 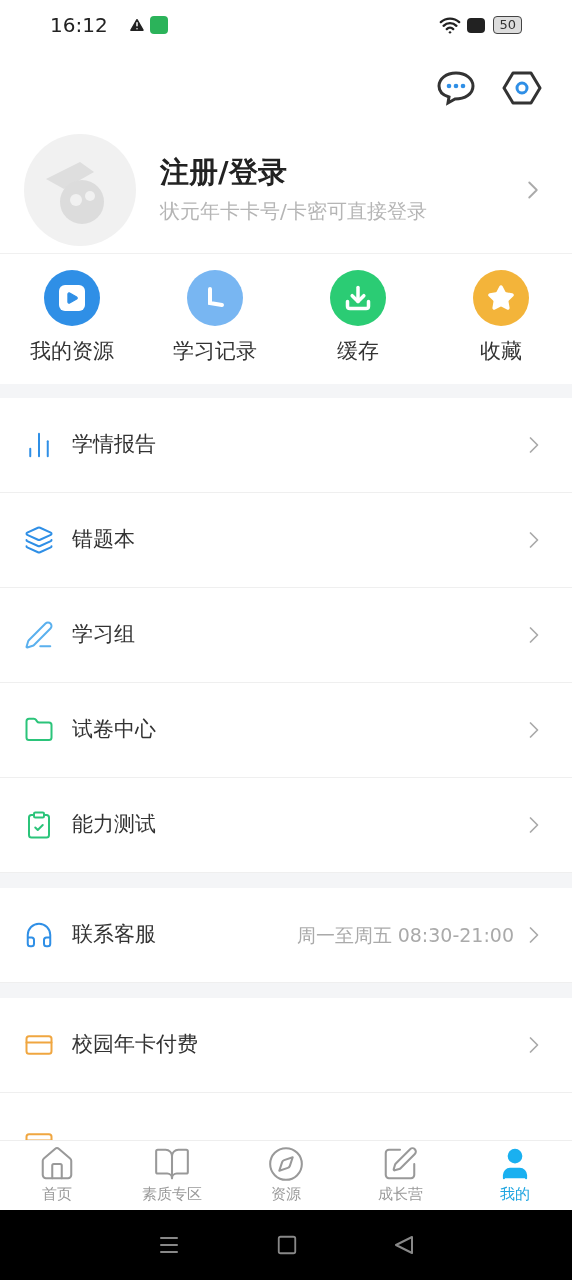 What do you see at coordinates (39, 935) in the screenshot?
I see `headphones-icon` at bounding box center [39, 935].